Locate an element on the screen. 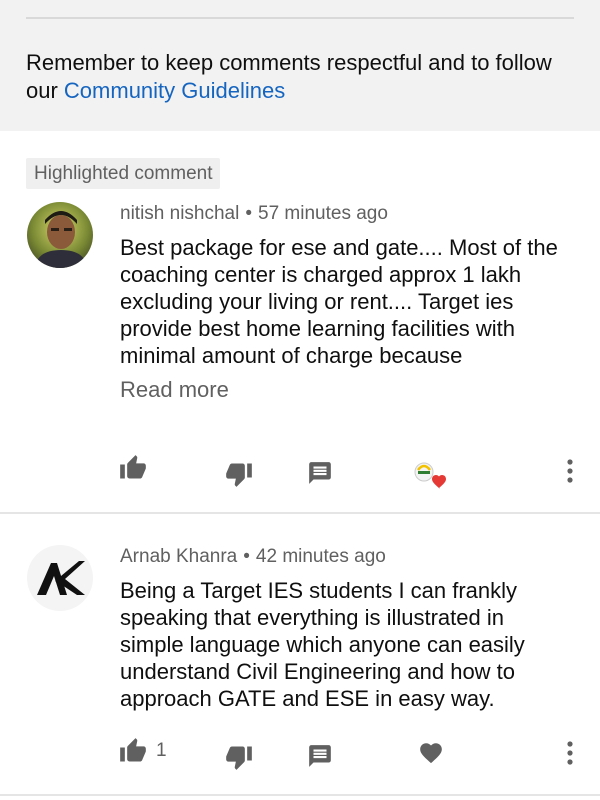  author-name: Arnab Khanra is located at coordinates (178, 556).